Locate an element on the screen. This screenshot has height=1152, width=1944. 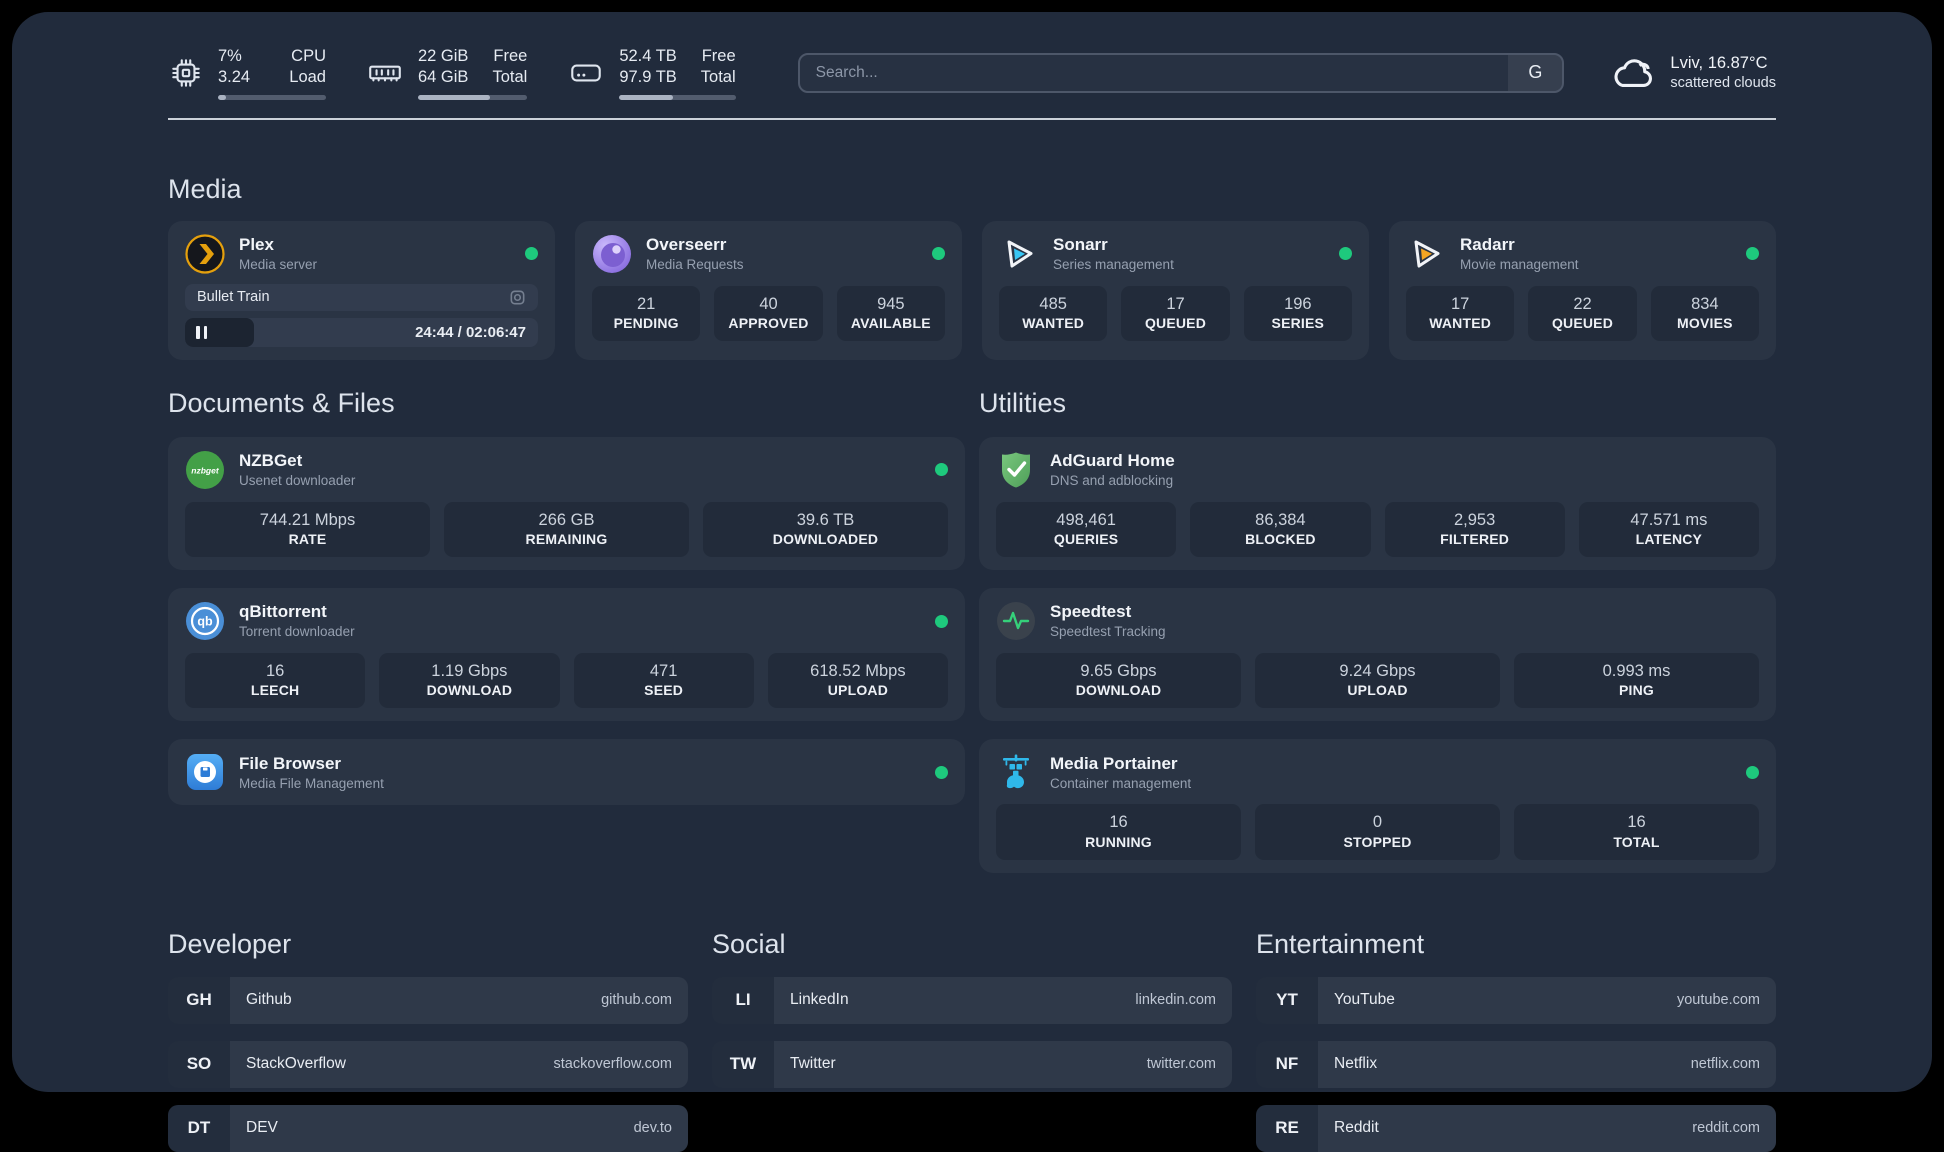
link-dev: DT DEVdev.to is located at coordinates (428, 1128).